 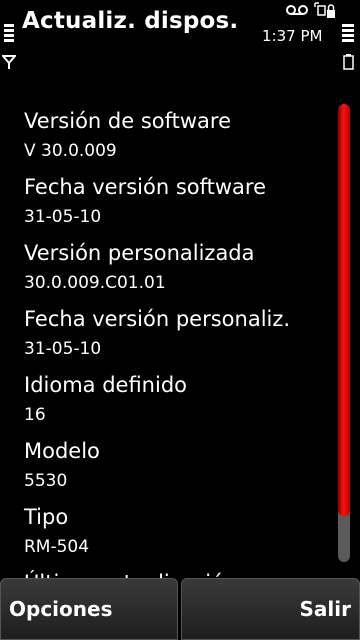 I want to click on list-item: Idioma definido 16, so click(x=105, y=399).